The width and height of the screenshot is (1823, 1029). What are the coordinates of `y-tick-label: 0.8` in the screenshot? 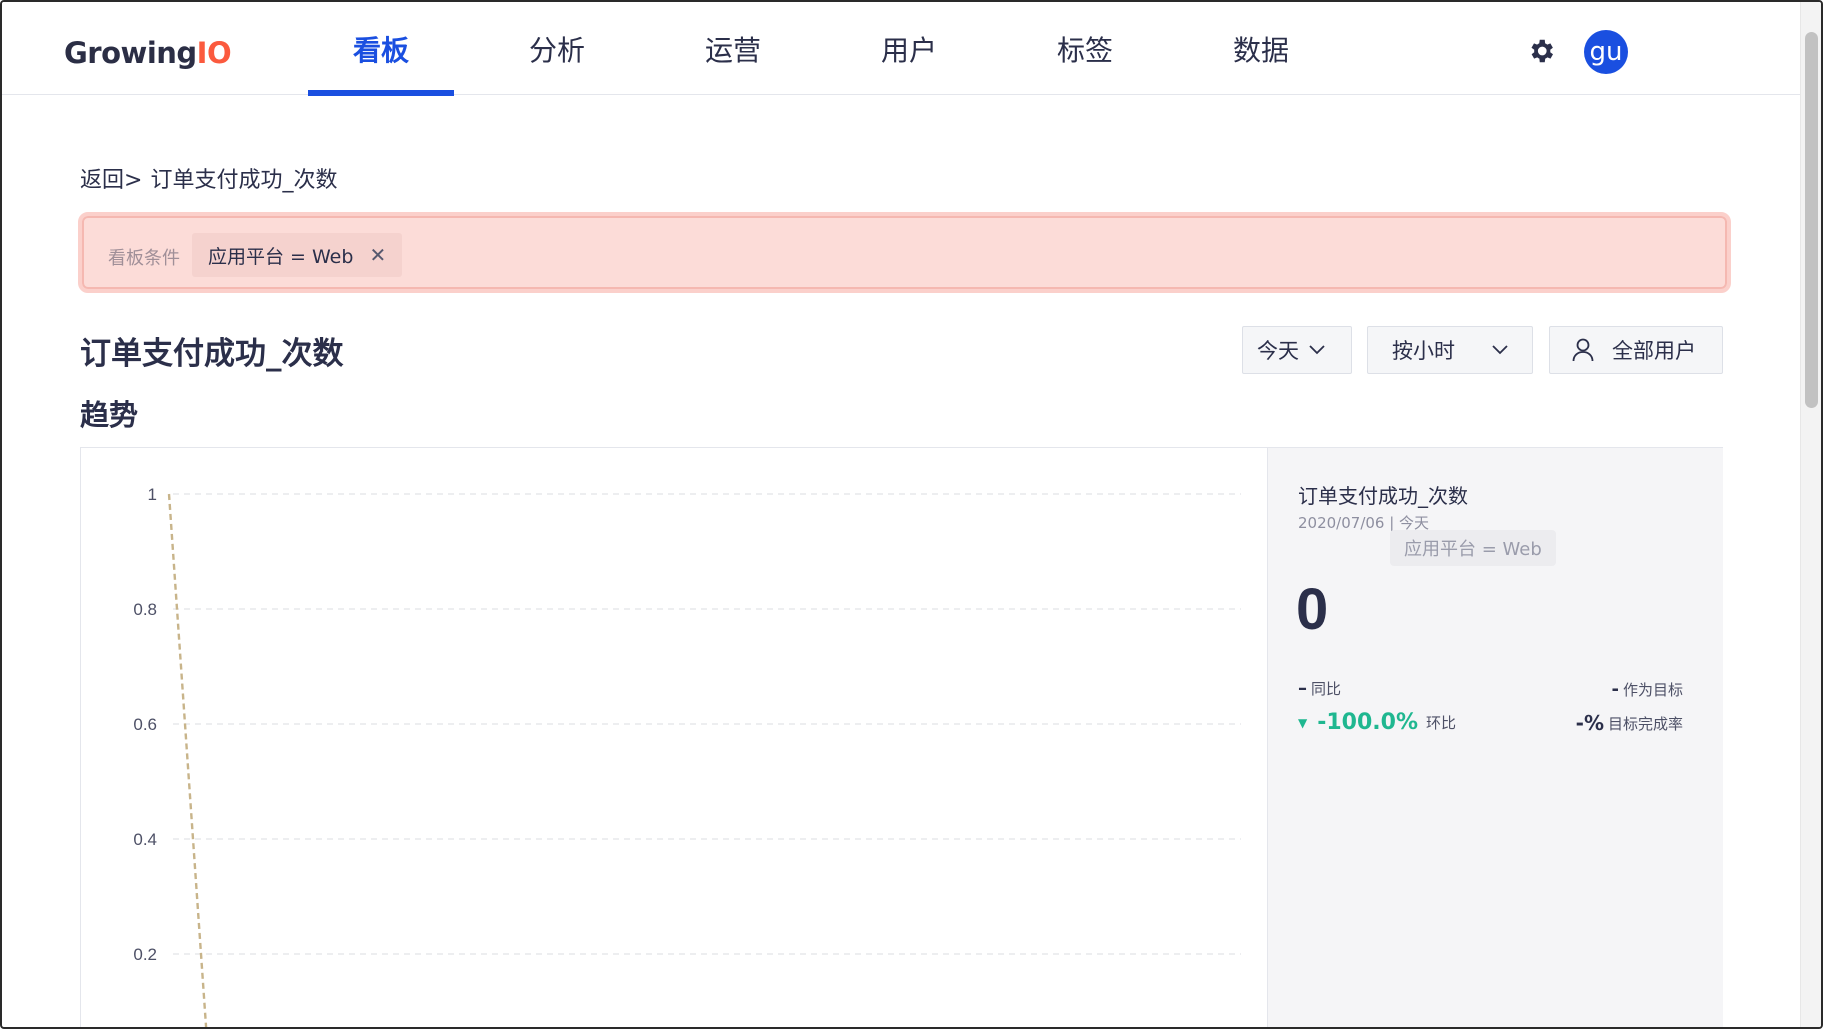 It's located at (145, 609).